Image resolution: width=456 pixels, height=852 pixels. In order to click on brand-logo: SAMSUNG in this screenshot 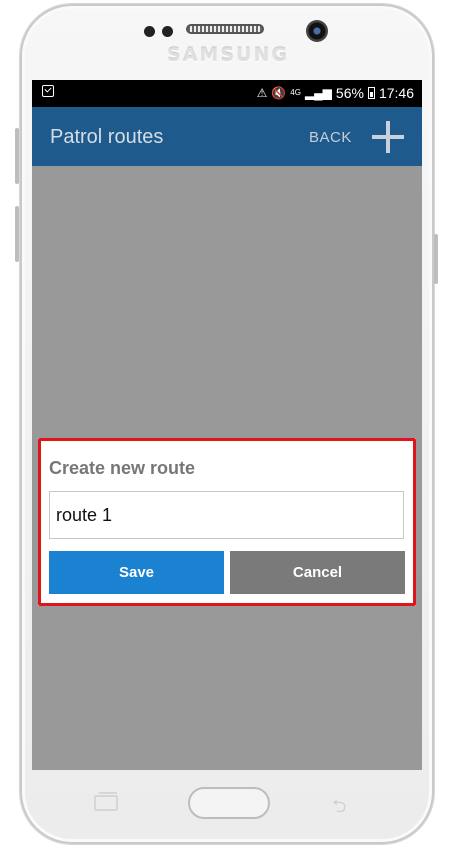, I will do `click(228, 55)`.